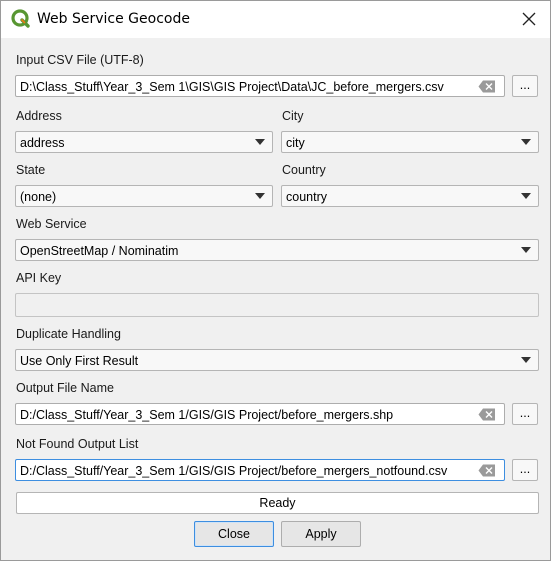 The height and width of the screenshot is (561, 551). I want to click on api-key-field, so click(277, 305).